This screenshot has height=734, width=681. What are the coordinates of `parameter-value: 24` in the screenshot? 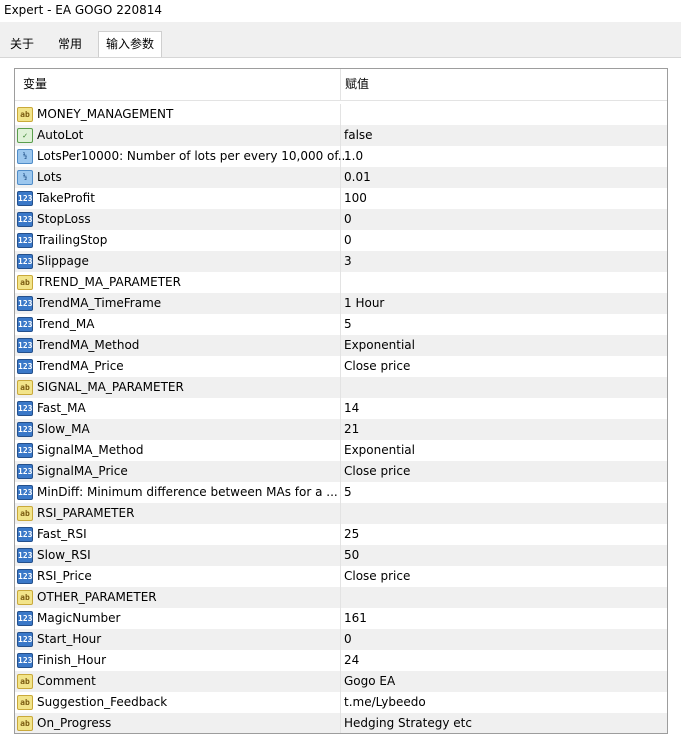 It's located at (351, 660).